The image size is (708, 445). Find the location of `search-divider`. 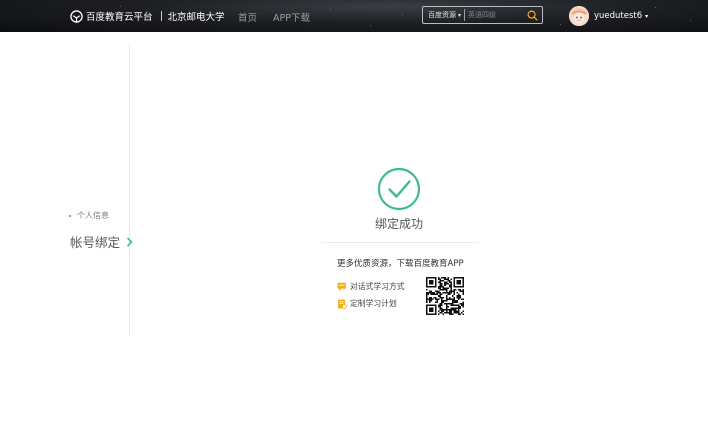

search-divider is located at coordinates (465, 15).